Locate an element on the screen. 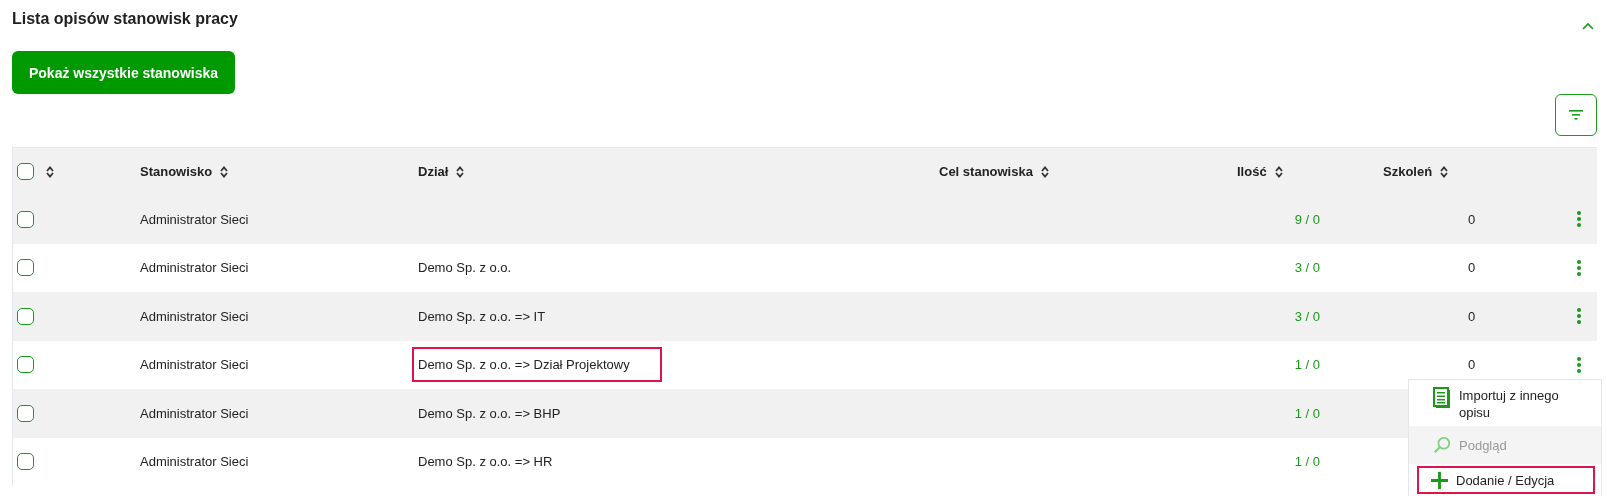 This screenshot has width=1607, height=496. table-cell-text: Demo Sp. z o.o. => BHP is located at coordinates (489, 413).